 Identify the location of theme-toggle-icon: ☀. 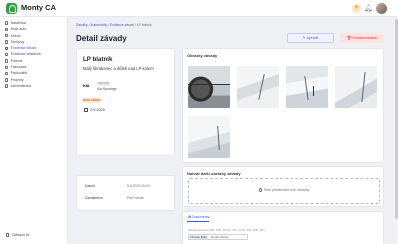
(356, 8).